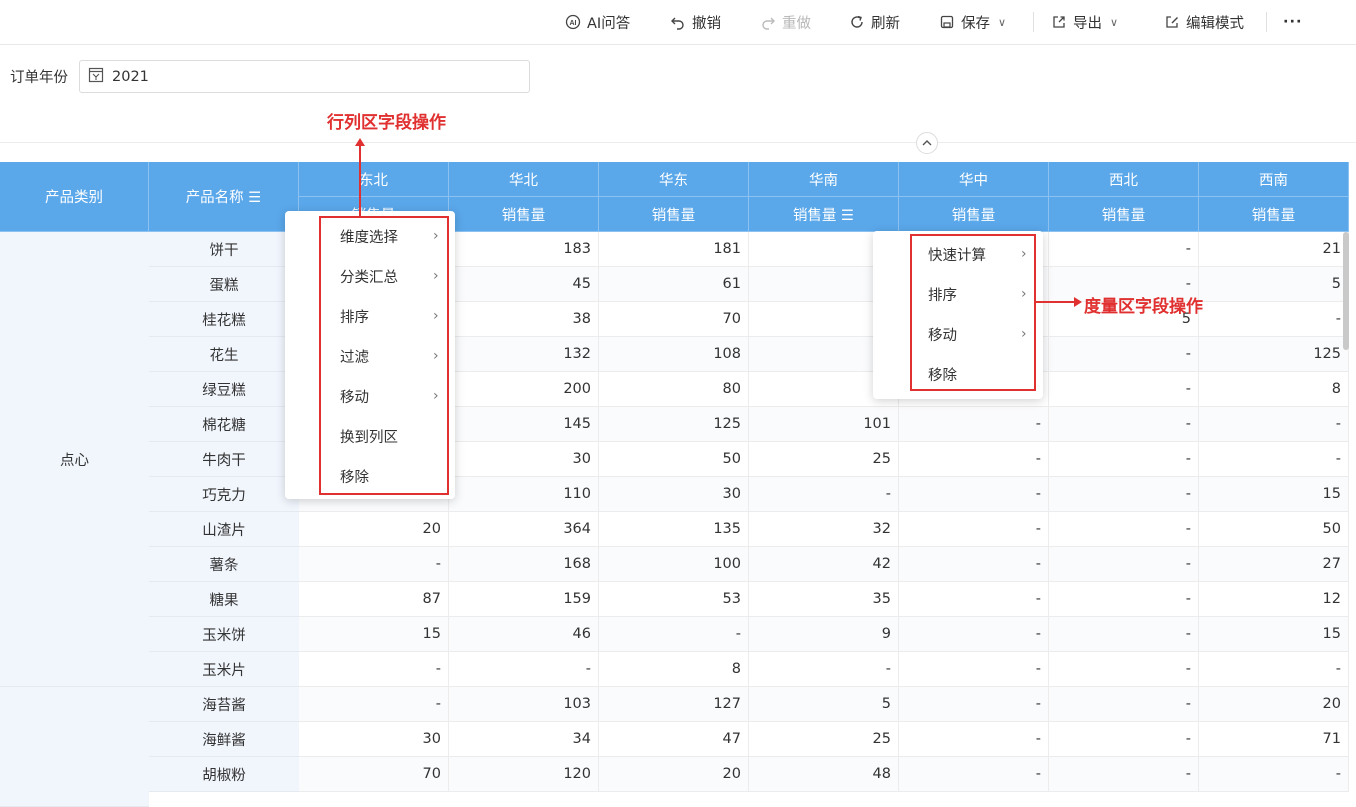 This screenshot has height=807, width=1356. Describe the element at coordinates (370, 276) in the screenshot. I see `menu-item: 分类汇总 ›` at that location.